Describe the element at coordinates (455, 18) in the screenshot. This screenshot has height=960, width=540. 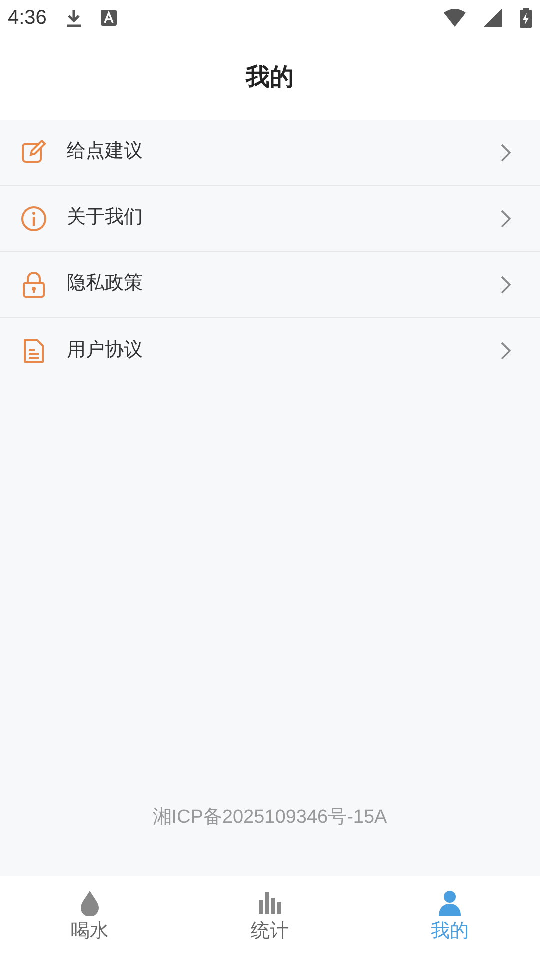
I see `wifi-icon` at that location.